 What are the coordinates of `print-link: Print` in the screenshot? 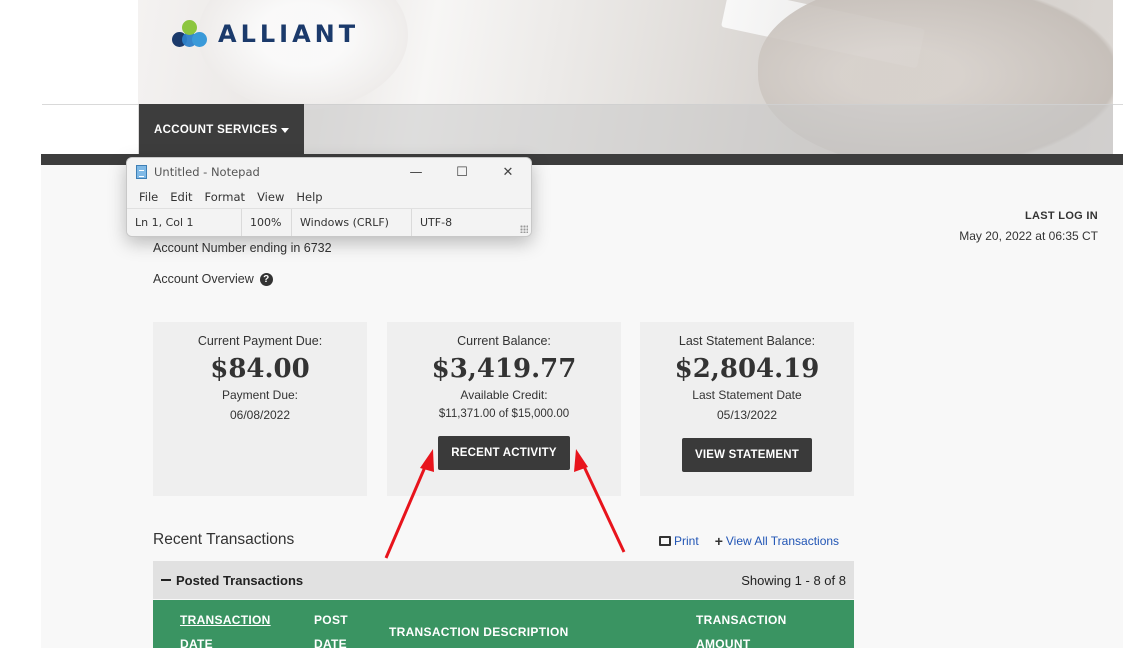 It's located at (679, 541).